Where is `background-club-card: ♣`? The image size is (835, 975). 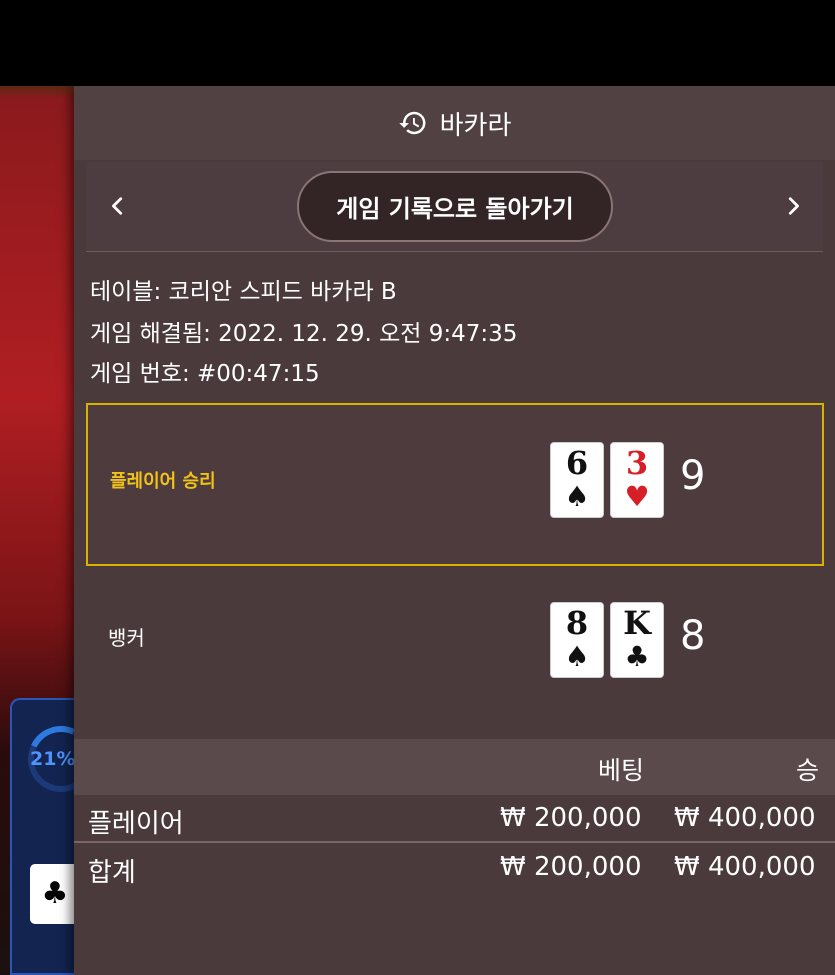
background-club-card: ♣ is located at coordinates (55, 894).